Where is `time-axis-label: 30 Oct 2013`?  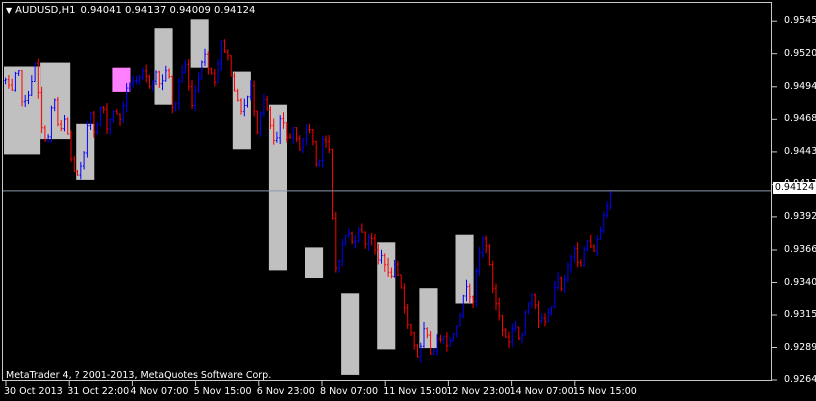
time-axis-label: 30 Oct 2013 is located at coordinates (33, 391).